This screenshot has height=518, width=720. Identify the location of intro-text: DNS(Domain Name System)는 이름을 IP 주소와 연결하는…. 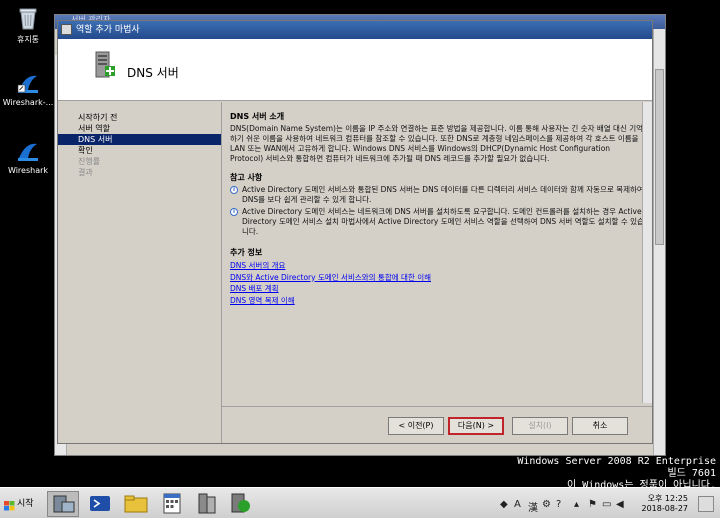
(437, 143).